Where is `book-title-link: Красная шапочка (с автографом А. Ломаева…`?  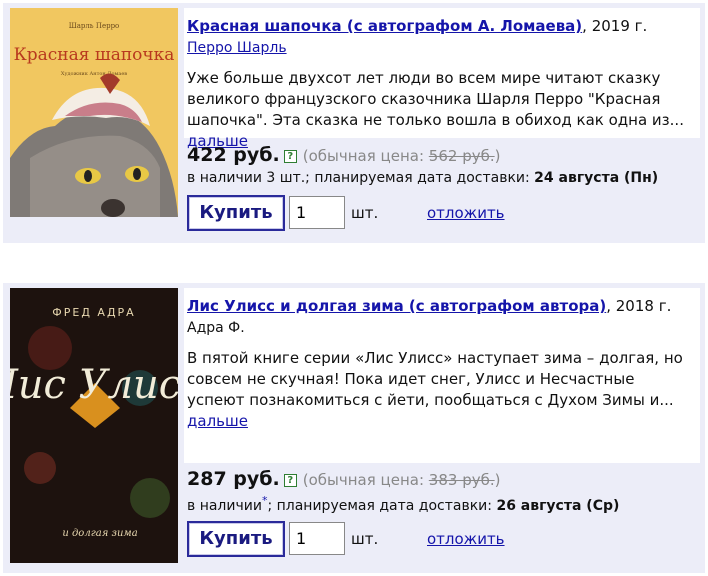 book-title-link: Красная шапочка (с автографом А. Ломаева… is located at coordinates (384, 26).